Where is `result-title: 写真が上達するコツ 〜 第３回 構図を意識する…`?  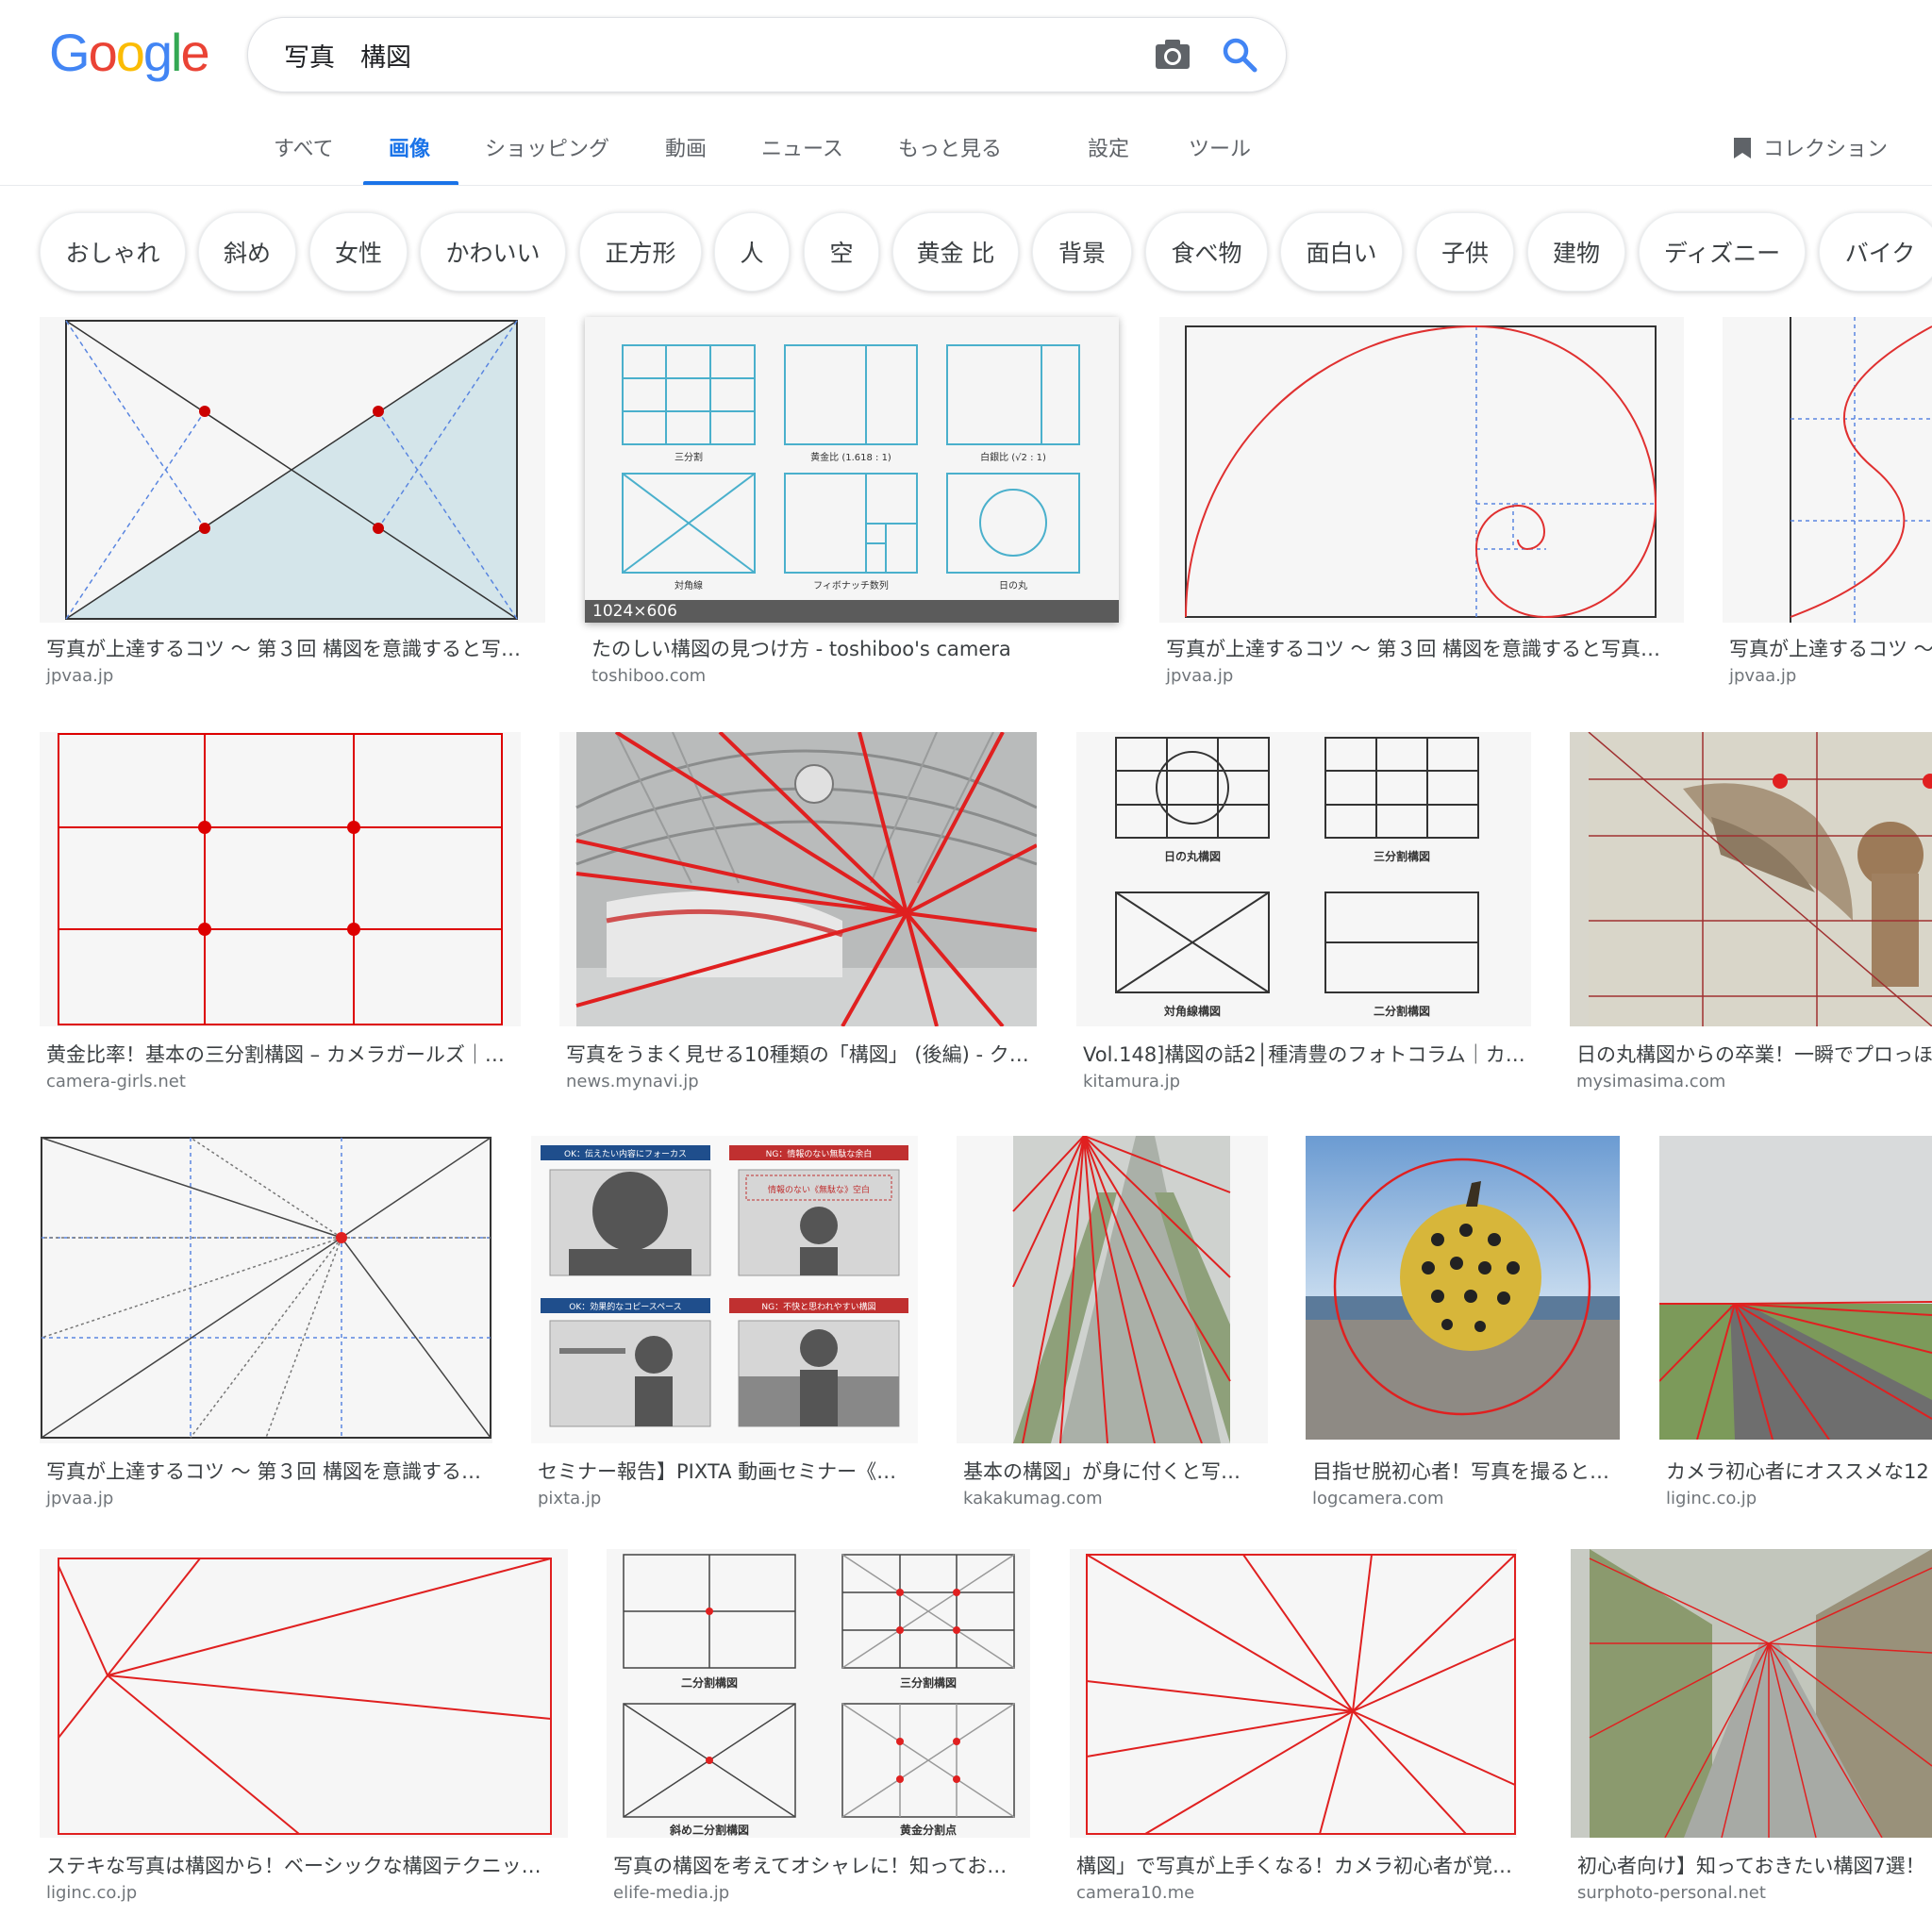
result-title: 写真が上達するコツ 〜 第３回 構図を意識する… is located at coordinates (269, 1471).